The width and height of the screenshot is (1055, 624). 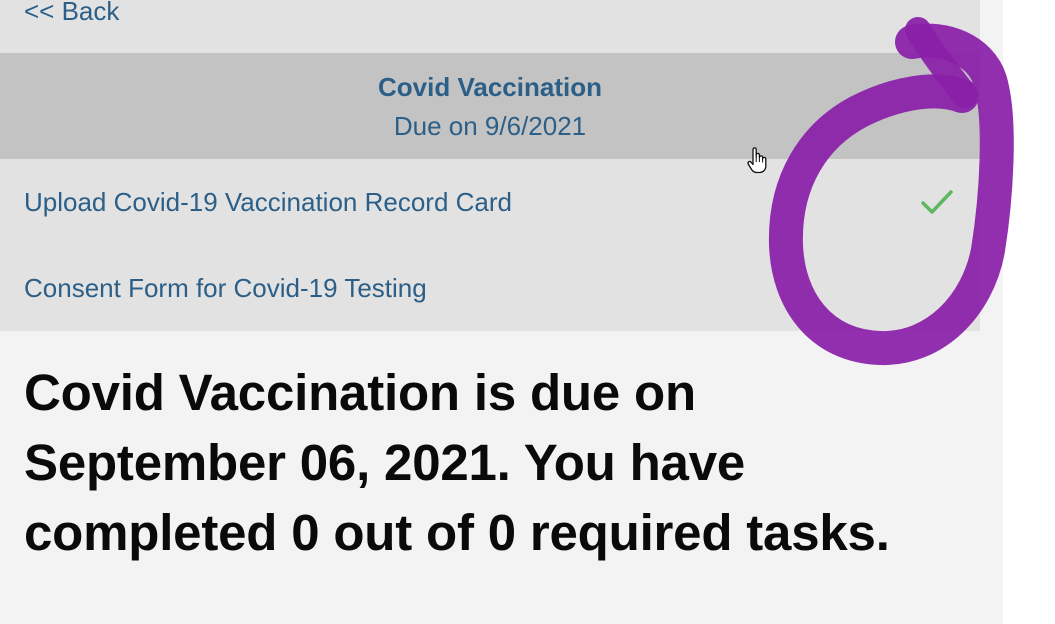 I want to click on back-bar: << Back, so click(x=490, y=26).